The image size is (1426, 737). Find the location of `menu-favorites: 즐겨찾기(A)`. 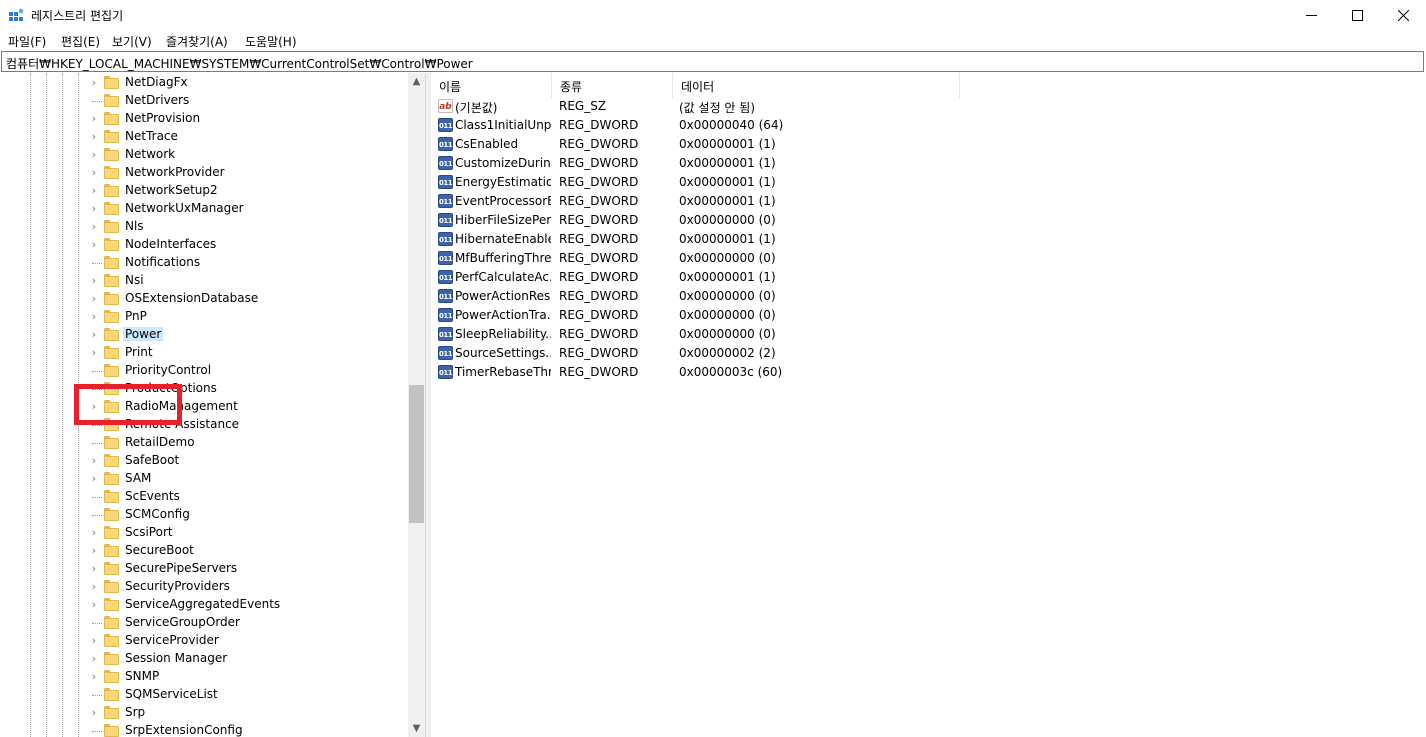

menu-favorites: 즐겨찾기(A) is located at coordinates (197, 41).